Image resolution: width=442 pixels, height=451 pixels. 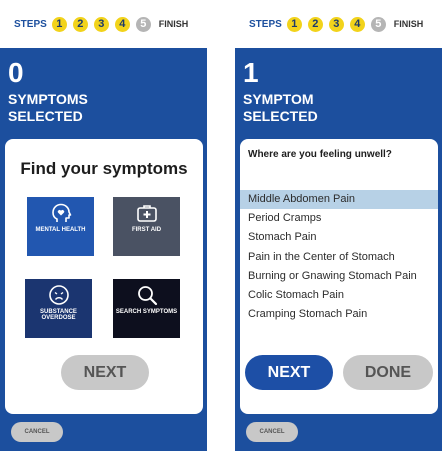 What do you see at coordinates (60, 230) in the screenshot?
I see `mental-health-label: MENTAL HEALTH` at bounding box center [60, 230].